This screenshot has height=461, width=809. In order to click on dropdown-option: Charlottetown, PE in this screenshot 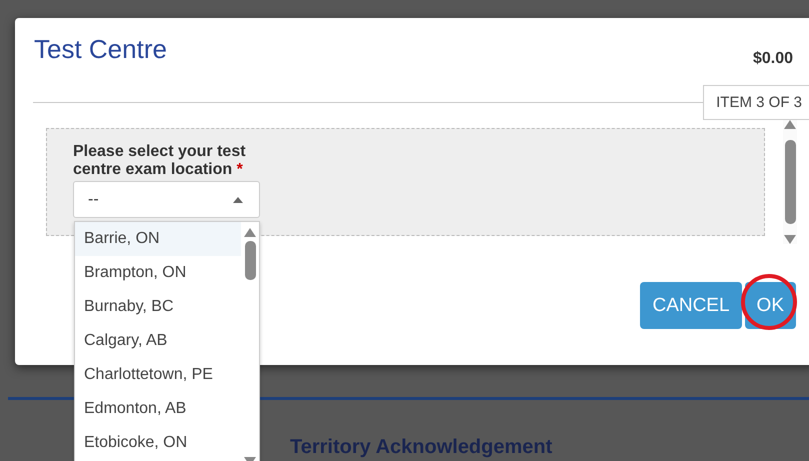, I will do `click(158, 375)`.